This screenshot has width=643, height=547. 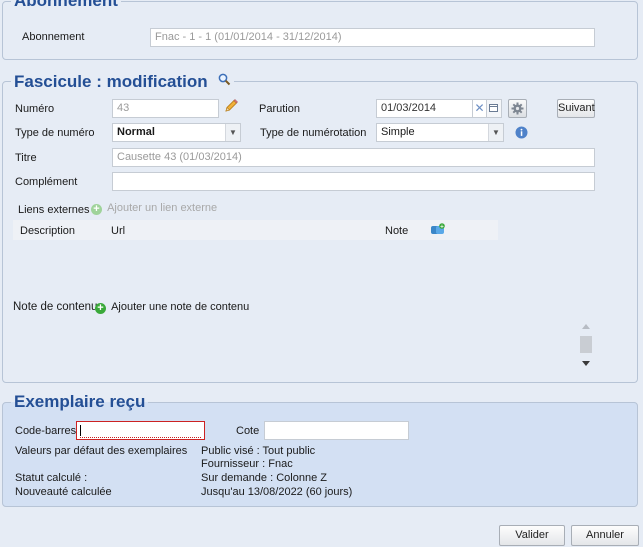 What do you see at coordinates (48, 231) in the screenshot?
I see `col-description: Description` at bounding box center [48, 231].